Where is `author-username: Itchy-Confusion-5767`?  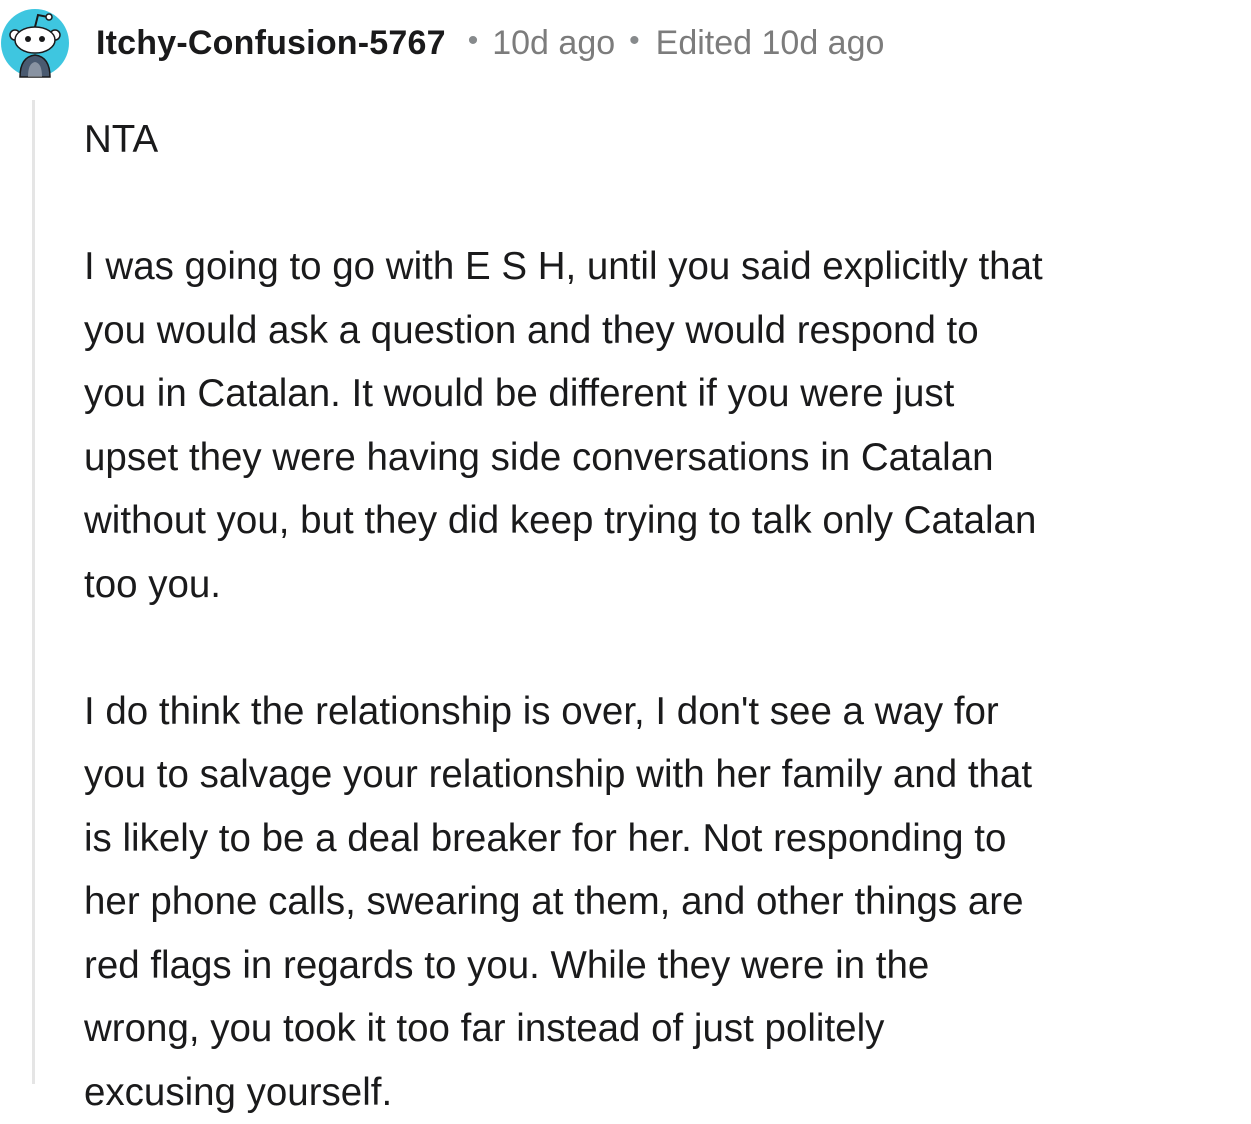
author-username: Itchy-Confusion-5767 is located at coordinates (271, 43).